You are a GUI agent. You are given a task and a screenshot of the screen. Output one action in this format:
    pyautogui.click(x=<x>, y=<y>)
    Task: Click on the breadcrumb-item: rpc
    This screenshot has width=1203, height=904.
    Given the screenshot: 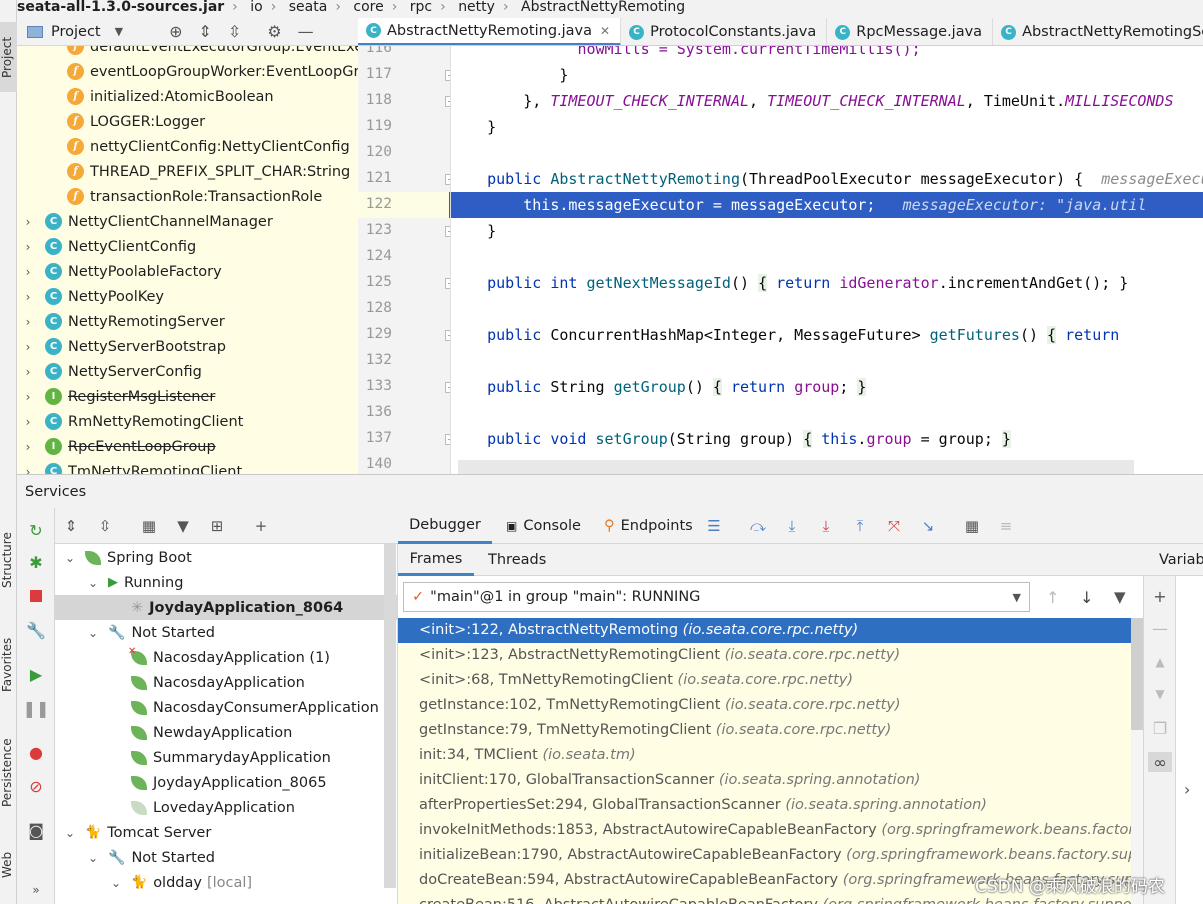 What is the action you would take?
    pyautogui.click(x=421, y=7)
    